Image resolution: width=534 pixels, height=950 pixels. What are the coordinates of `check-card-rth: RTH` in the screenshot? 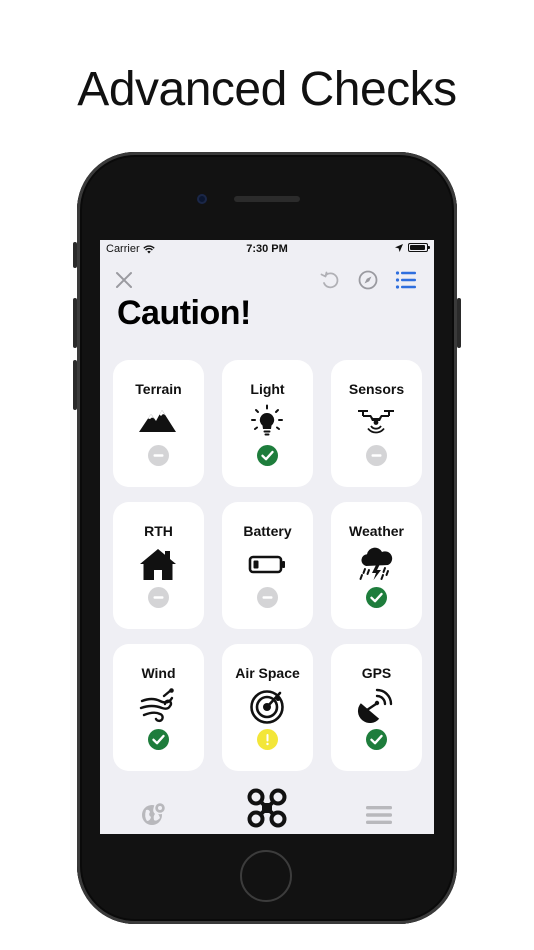 It's located at (158, 565).